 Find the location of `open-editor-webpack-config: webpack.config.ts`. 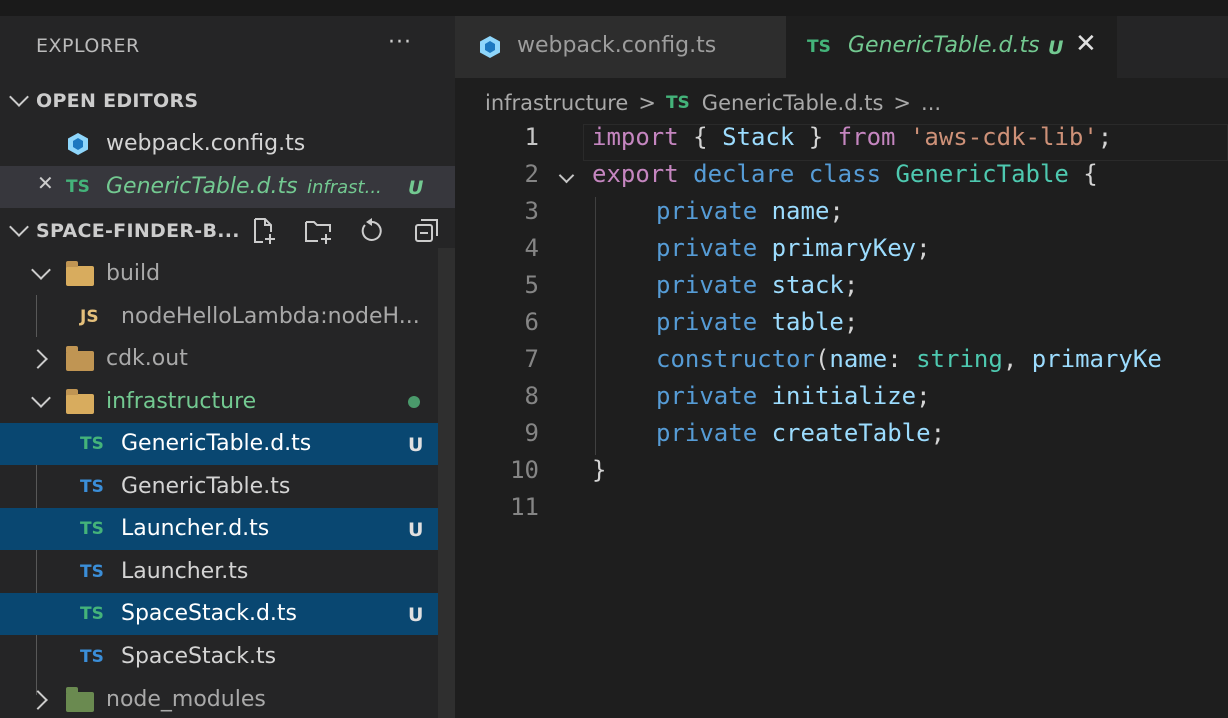

open-editor-webpack-config: webpack.config.ts is located at coordinates (227, 144).